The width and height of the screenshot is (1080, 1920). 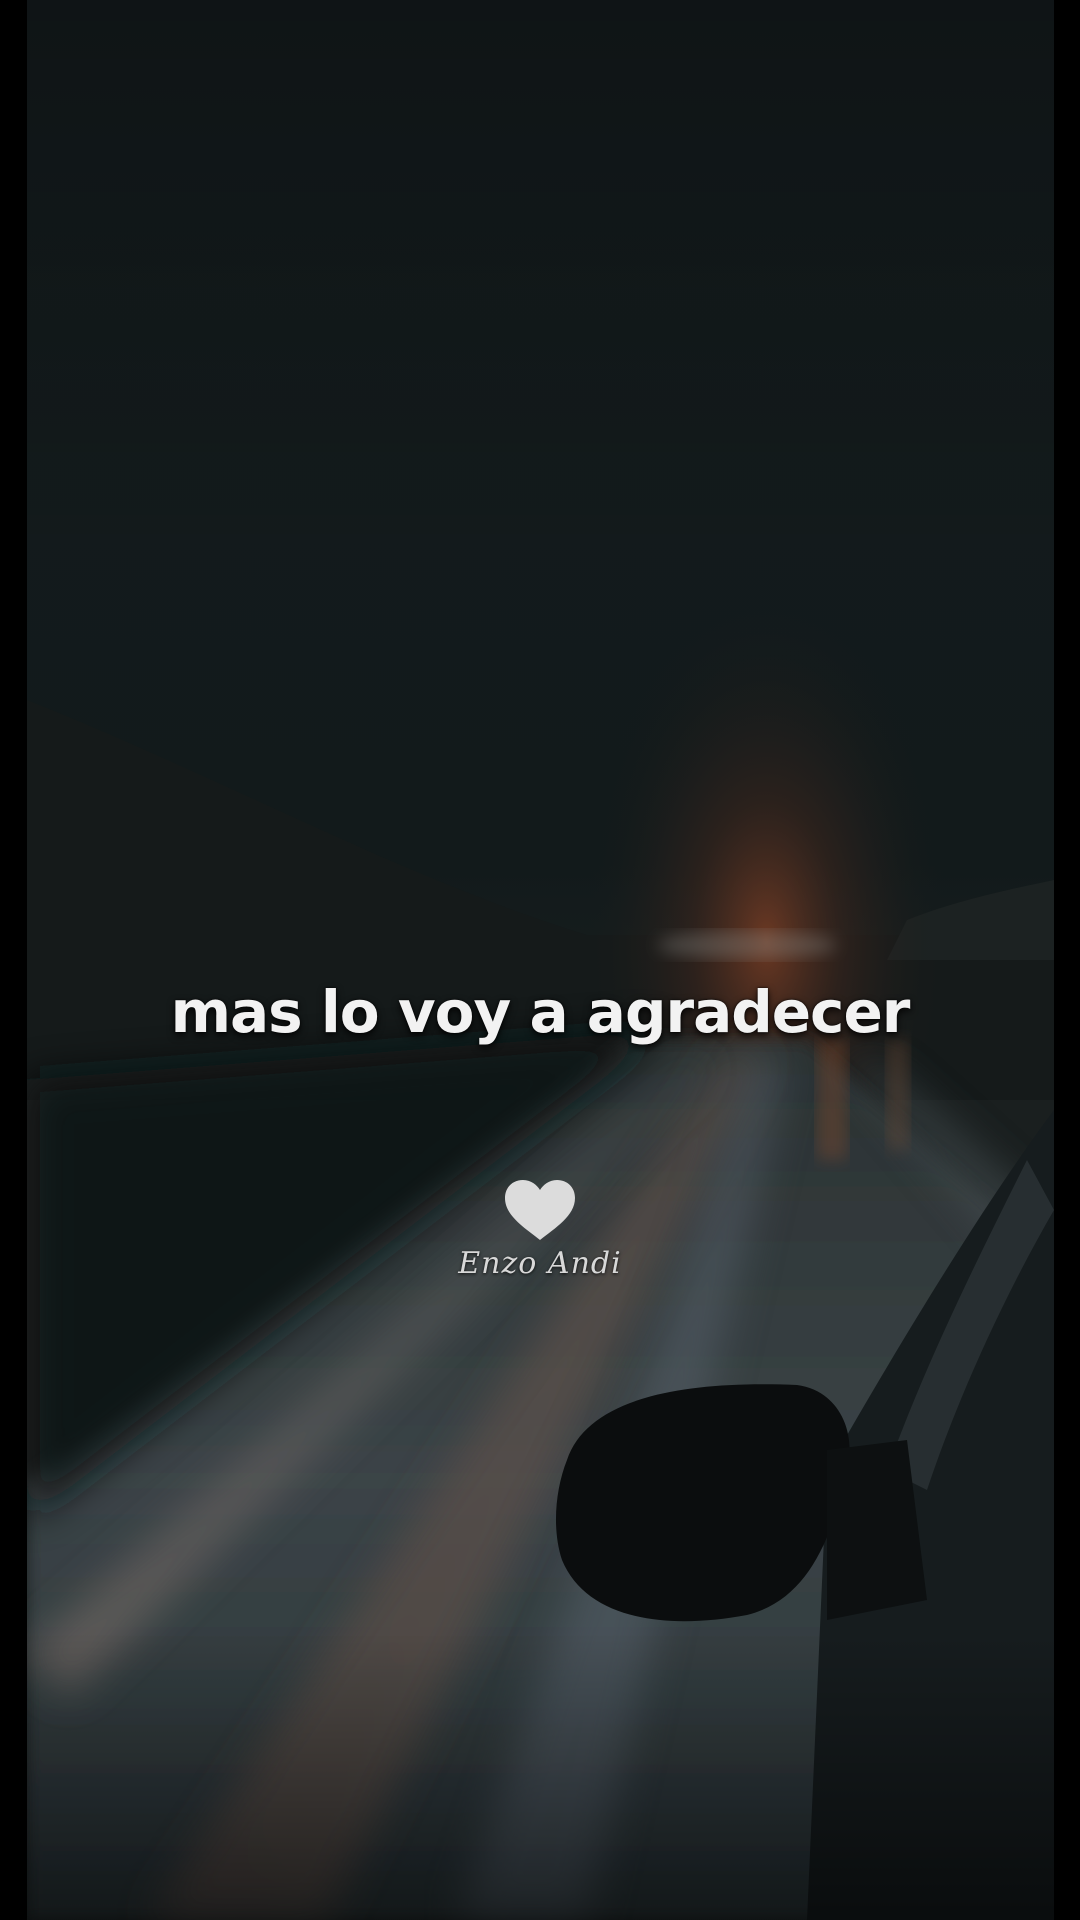 I want to click on heart-icon, so click(x=540, y=1210).